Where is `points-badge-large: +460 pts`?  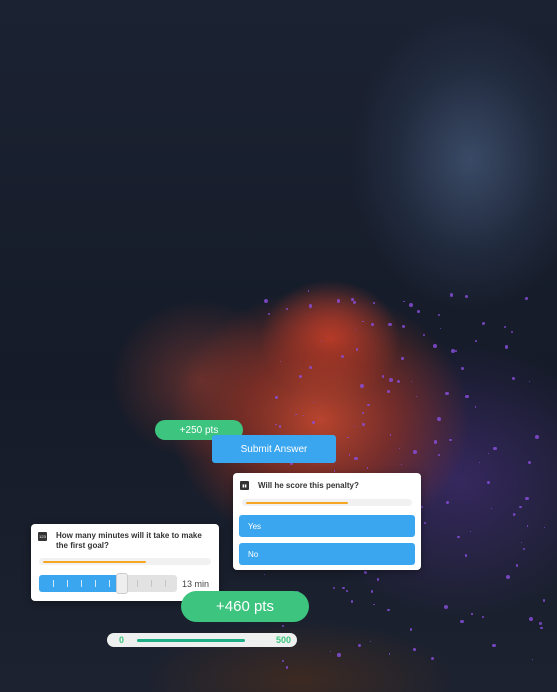 points-badge-large: +460 pts is located at coordinates (245, 606).